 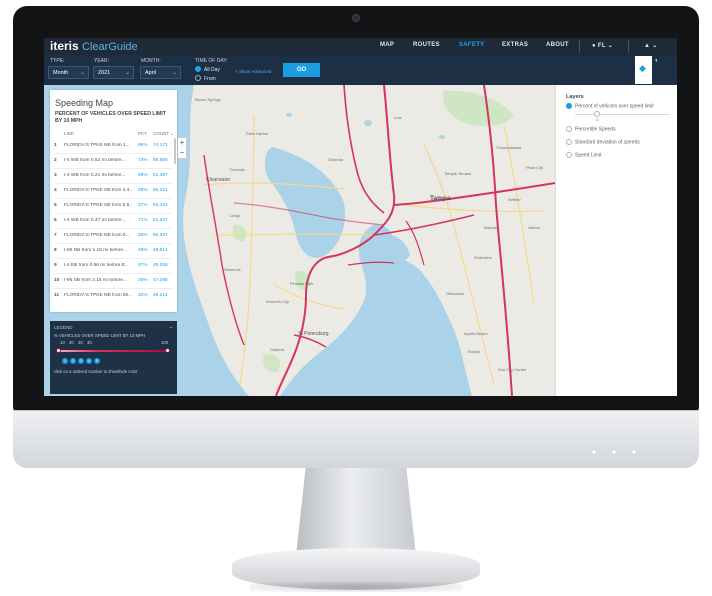 I want to click on nav-extras: EXTRAS, so click(x=515, y=45).